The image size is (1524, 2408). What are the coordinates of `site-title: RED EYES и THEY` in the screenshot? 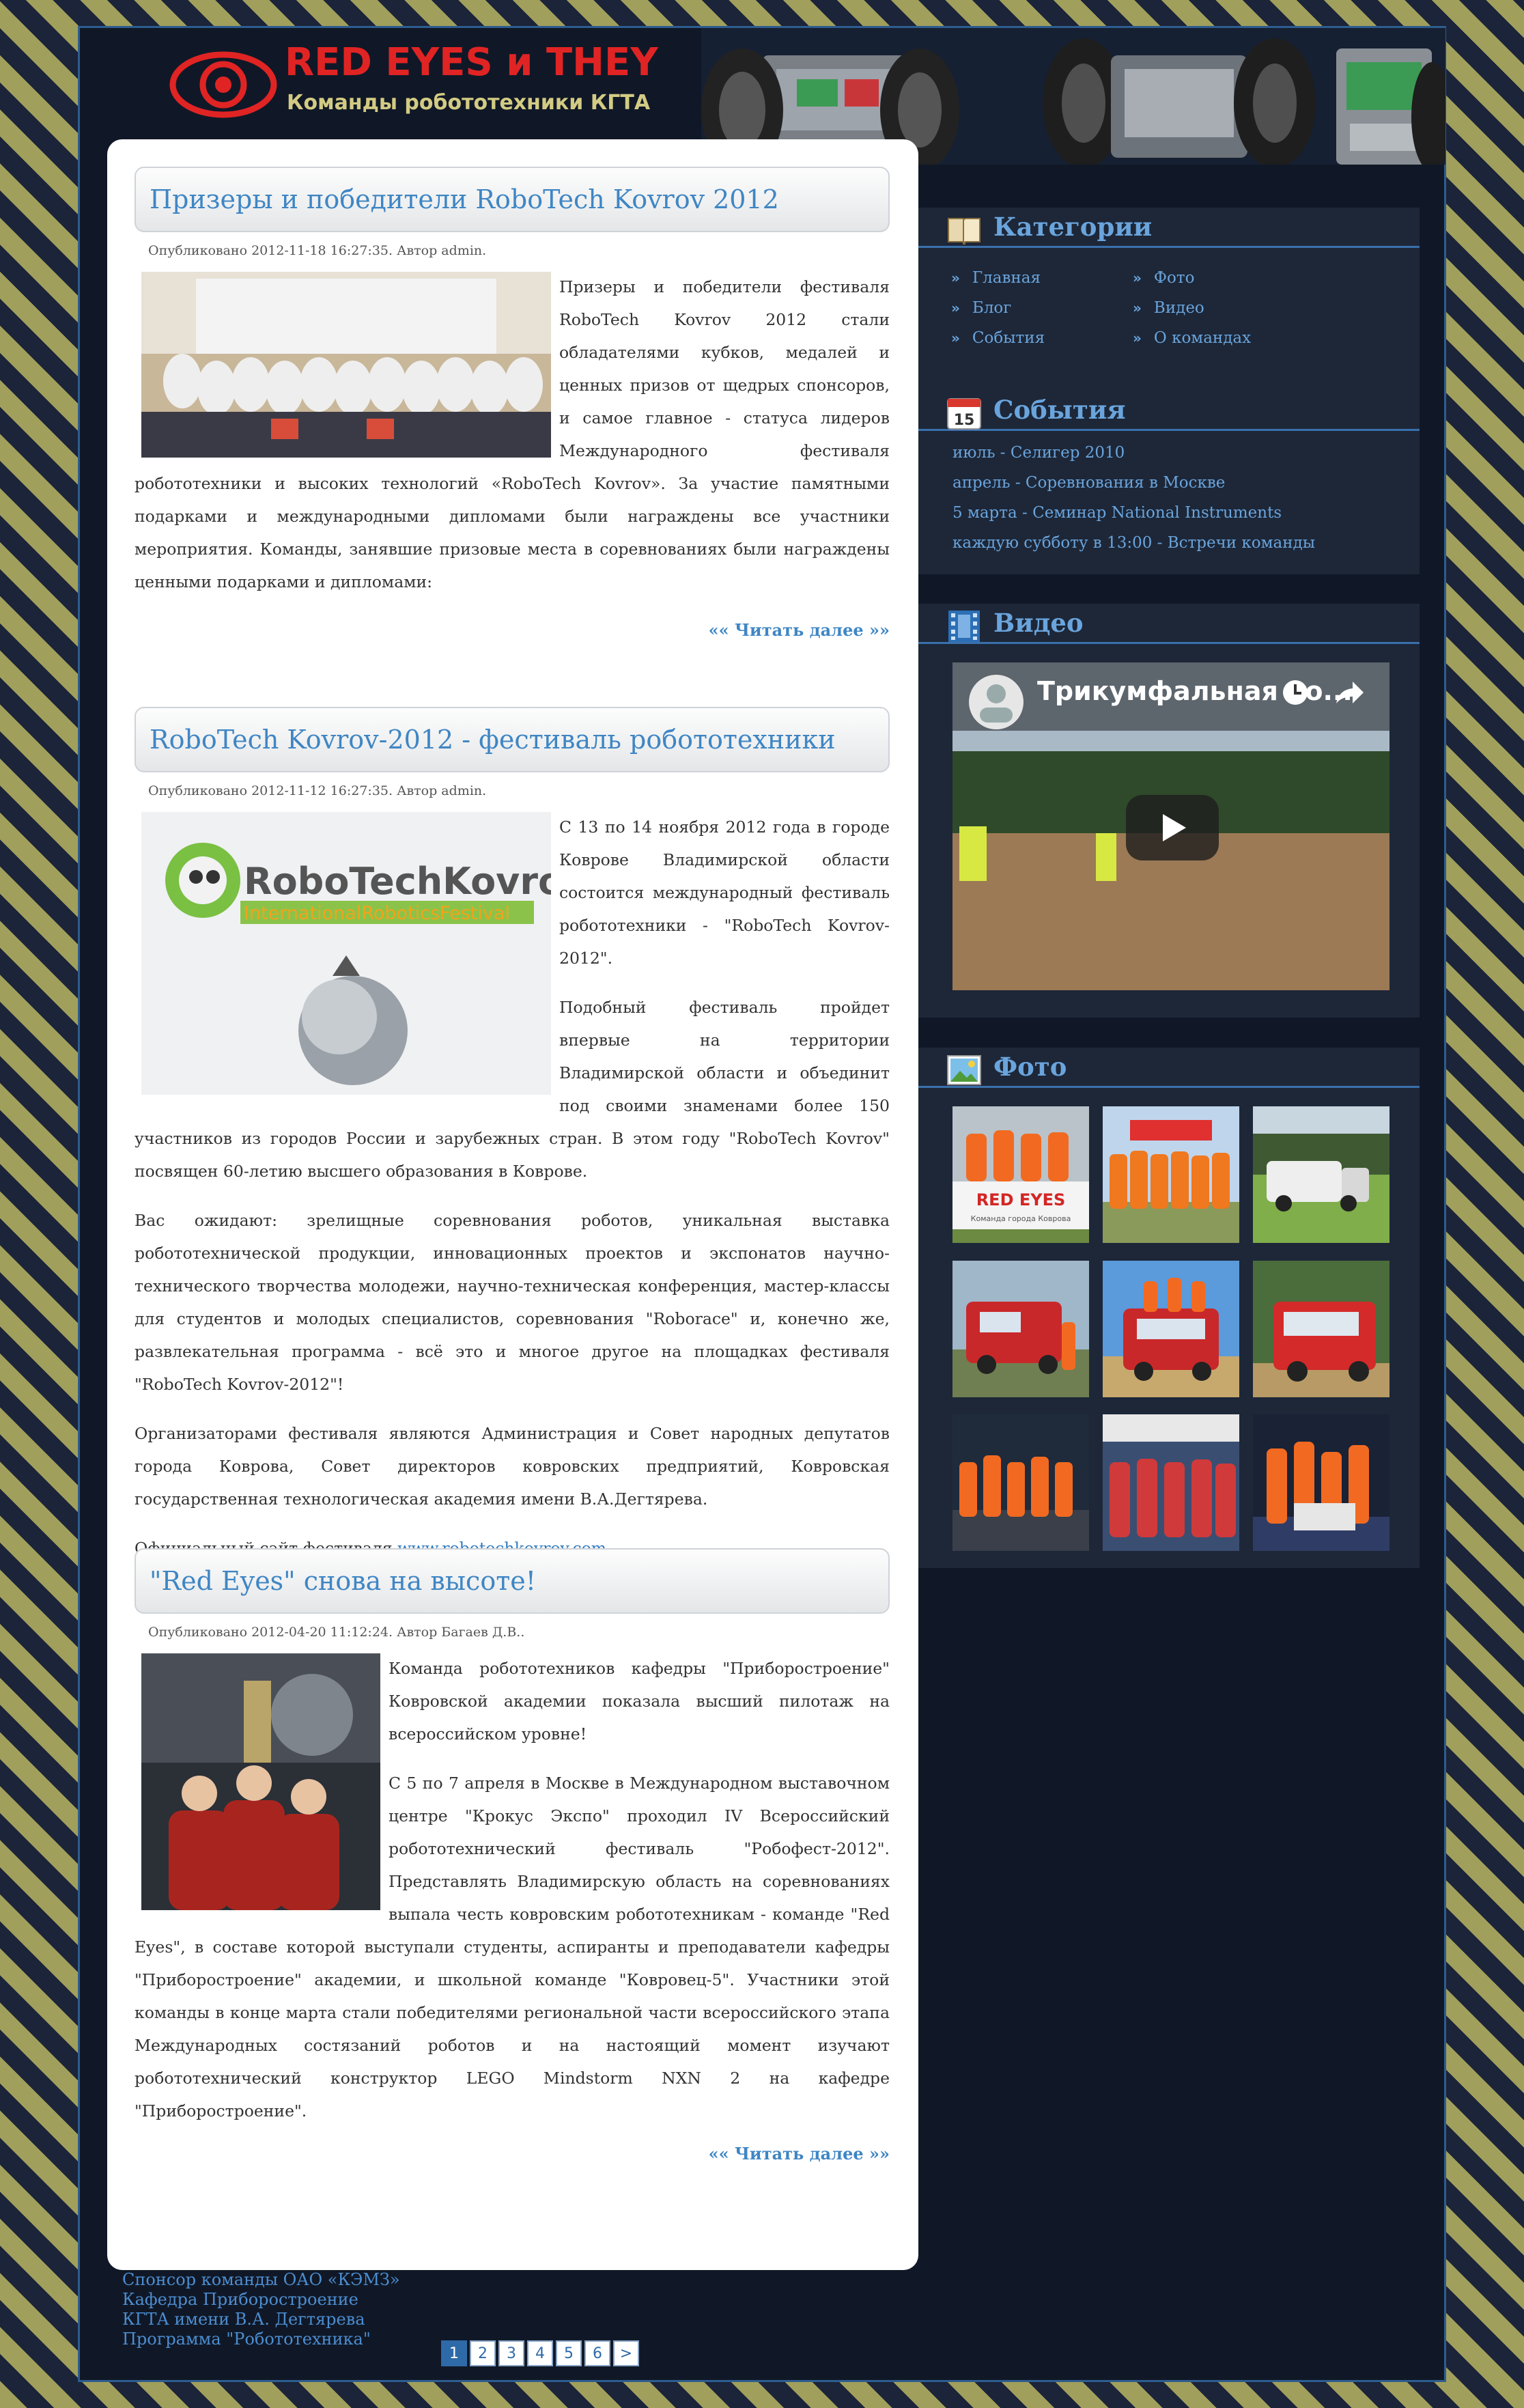 It's located at (471, 62).